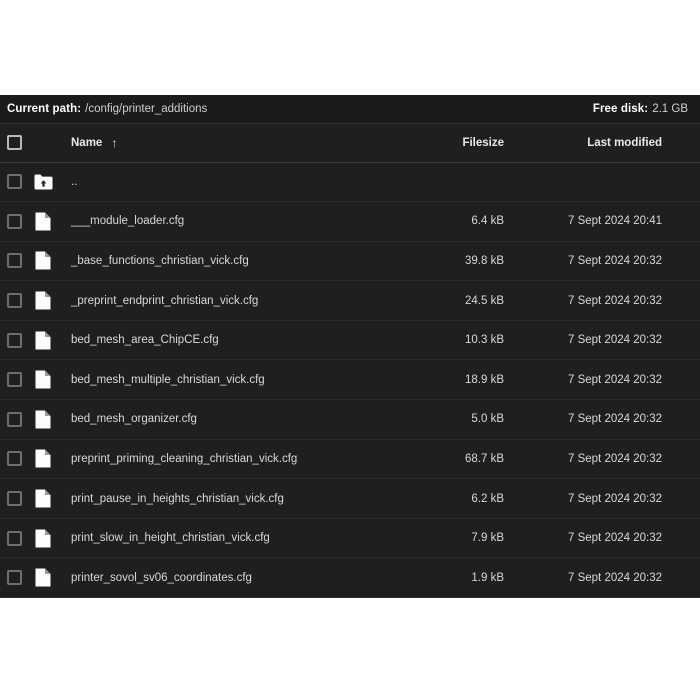  What do you see at coordinates (250, 261) in the screenshot?
I see `file-name: _base_functions_christian_vick.cfg` at bounding box center [250, 261].